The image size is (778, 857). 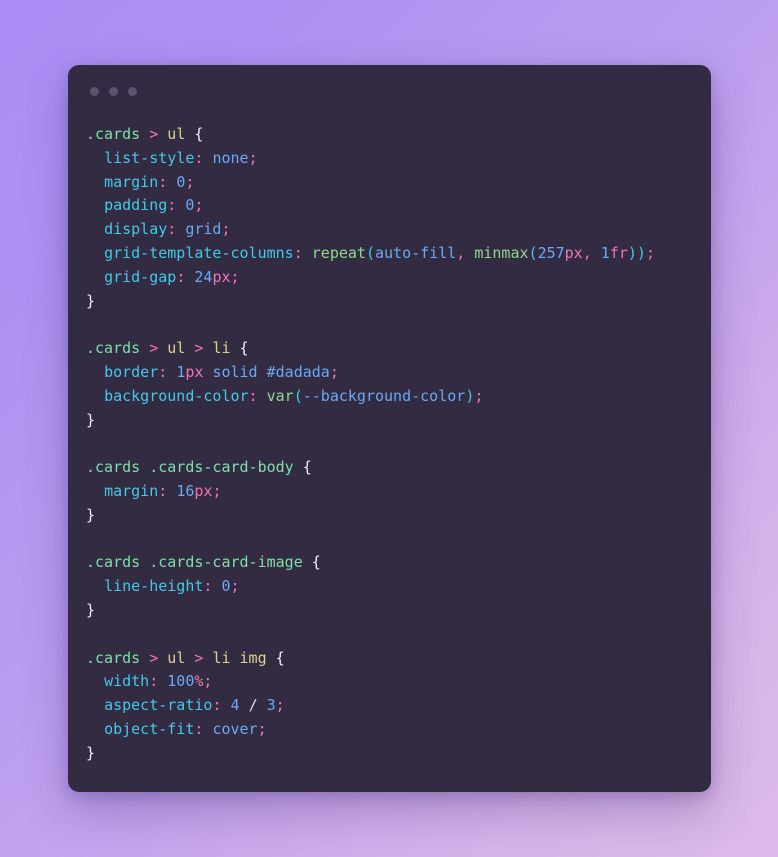 I want to click on code-token: 257, so click(x=551, y=252).